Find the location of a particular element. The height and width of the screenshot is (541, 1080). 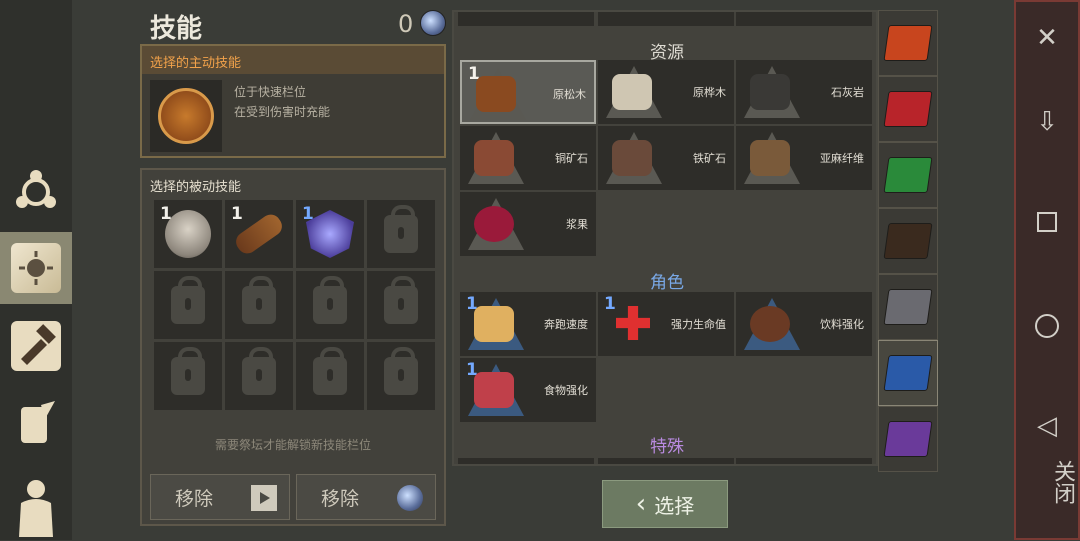

skill-item-pine-log: 1 原松木 is located at coordinates (528, 92).